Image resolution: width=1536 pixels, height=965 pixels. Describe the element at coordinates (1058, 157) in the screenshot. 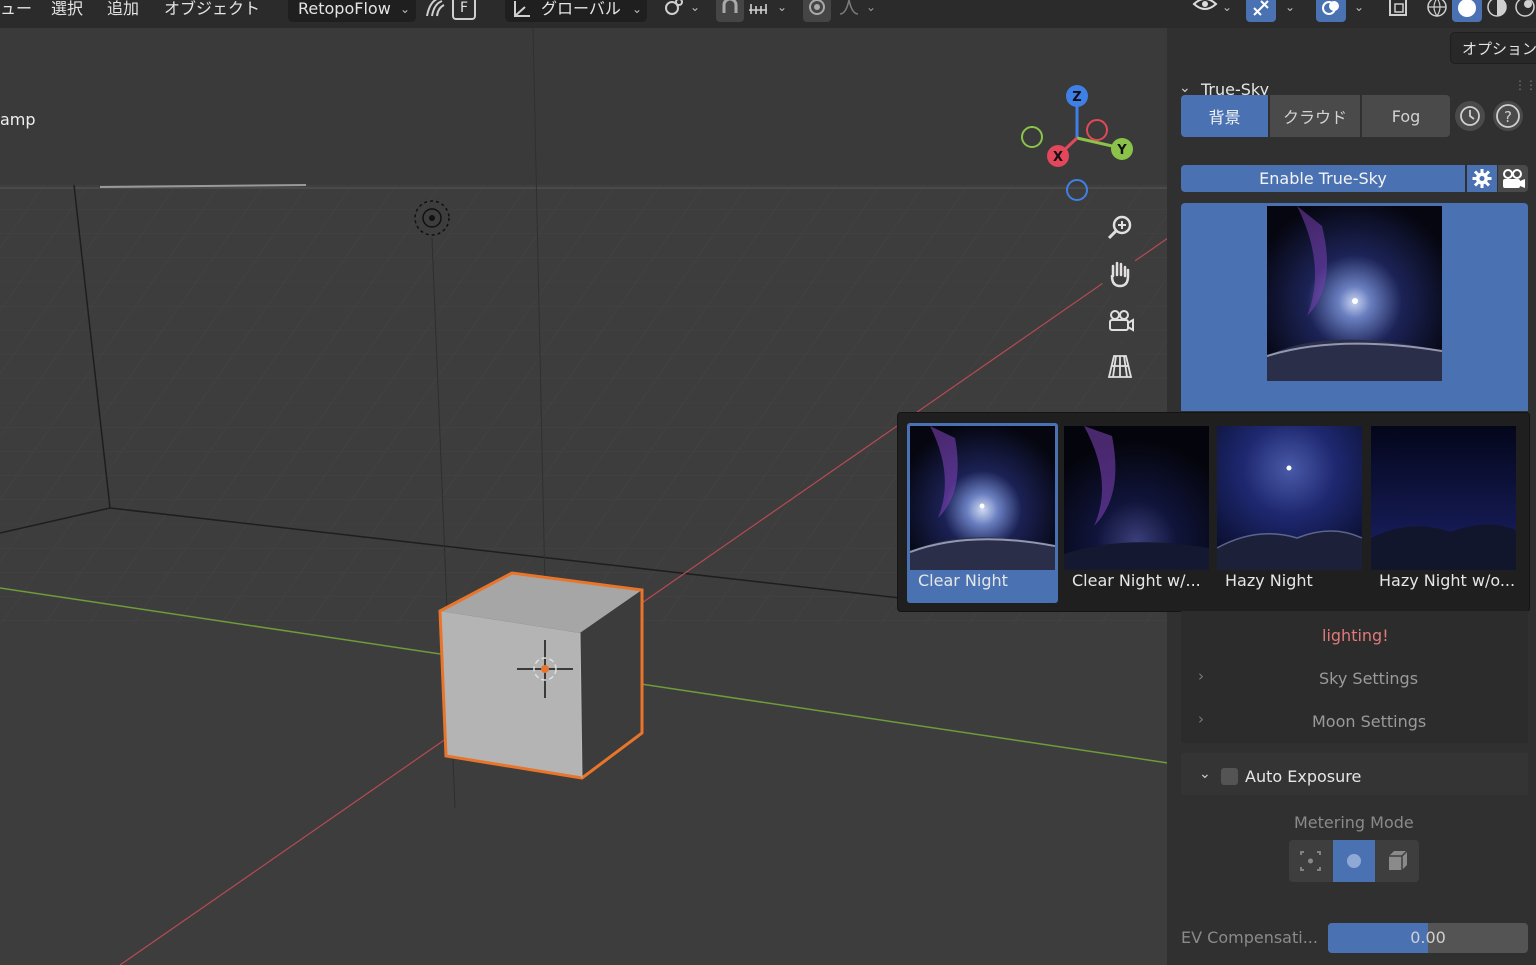

I see `svg-text: X` at that location.